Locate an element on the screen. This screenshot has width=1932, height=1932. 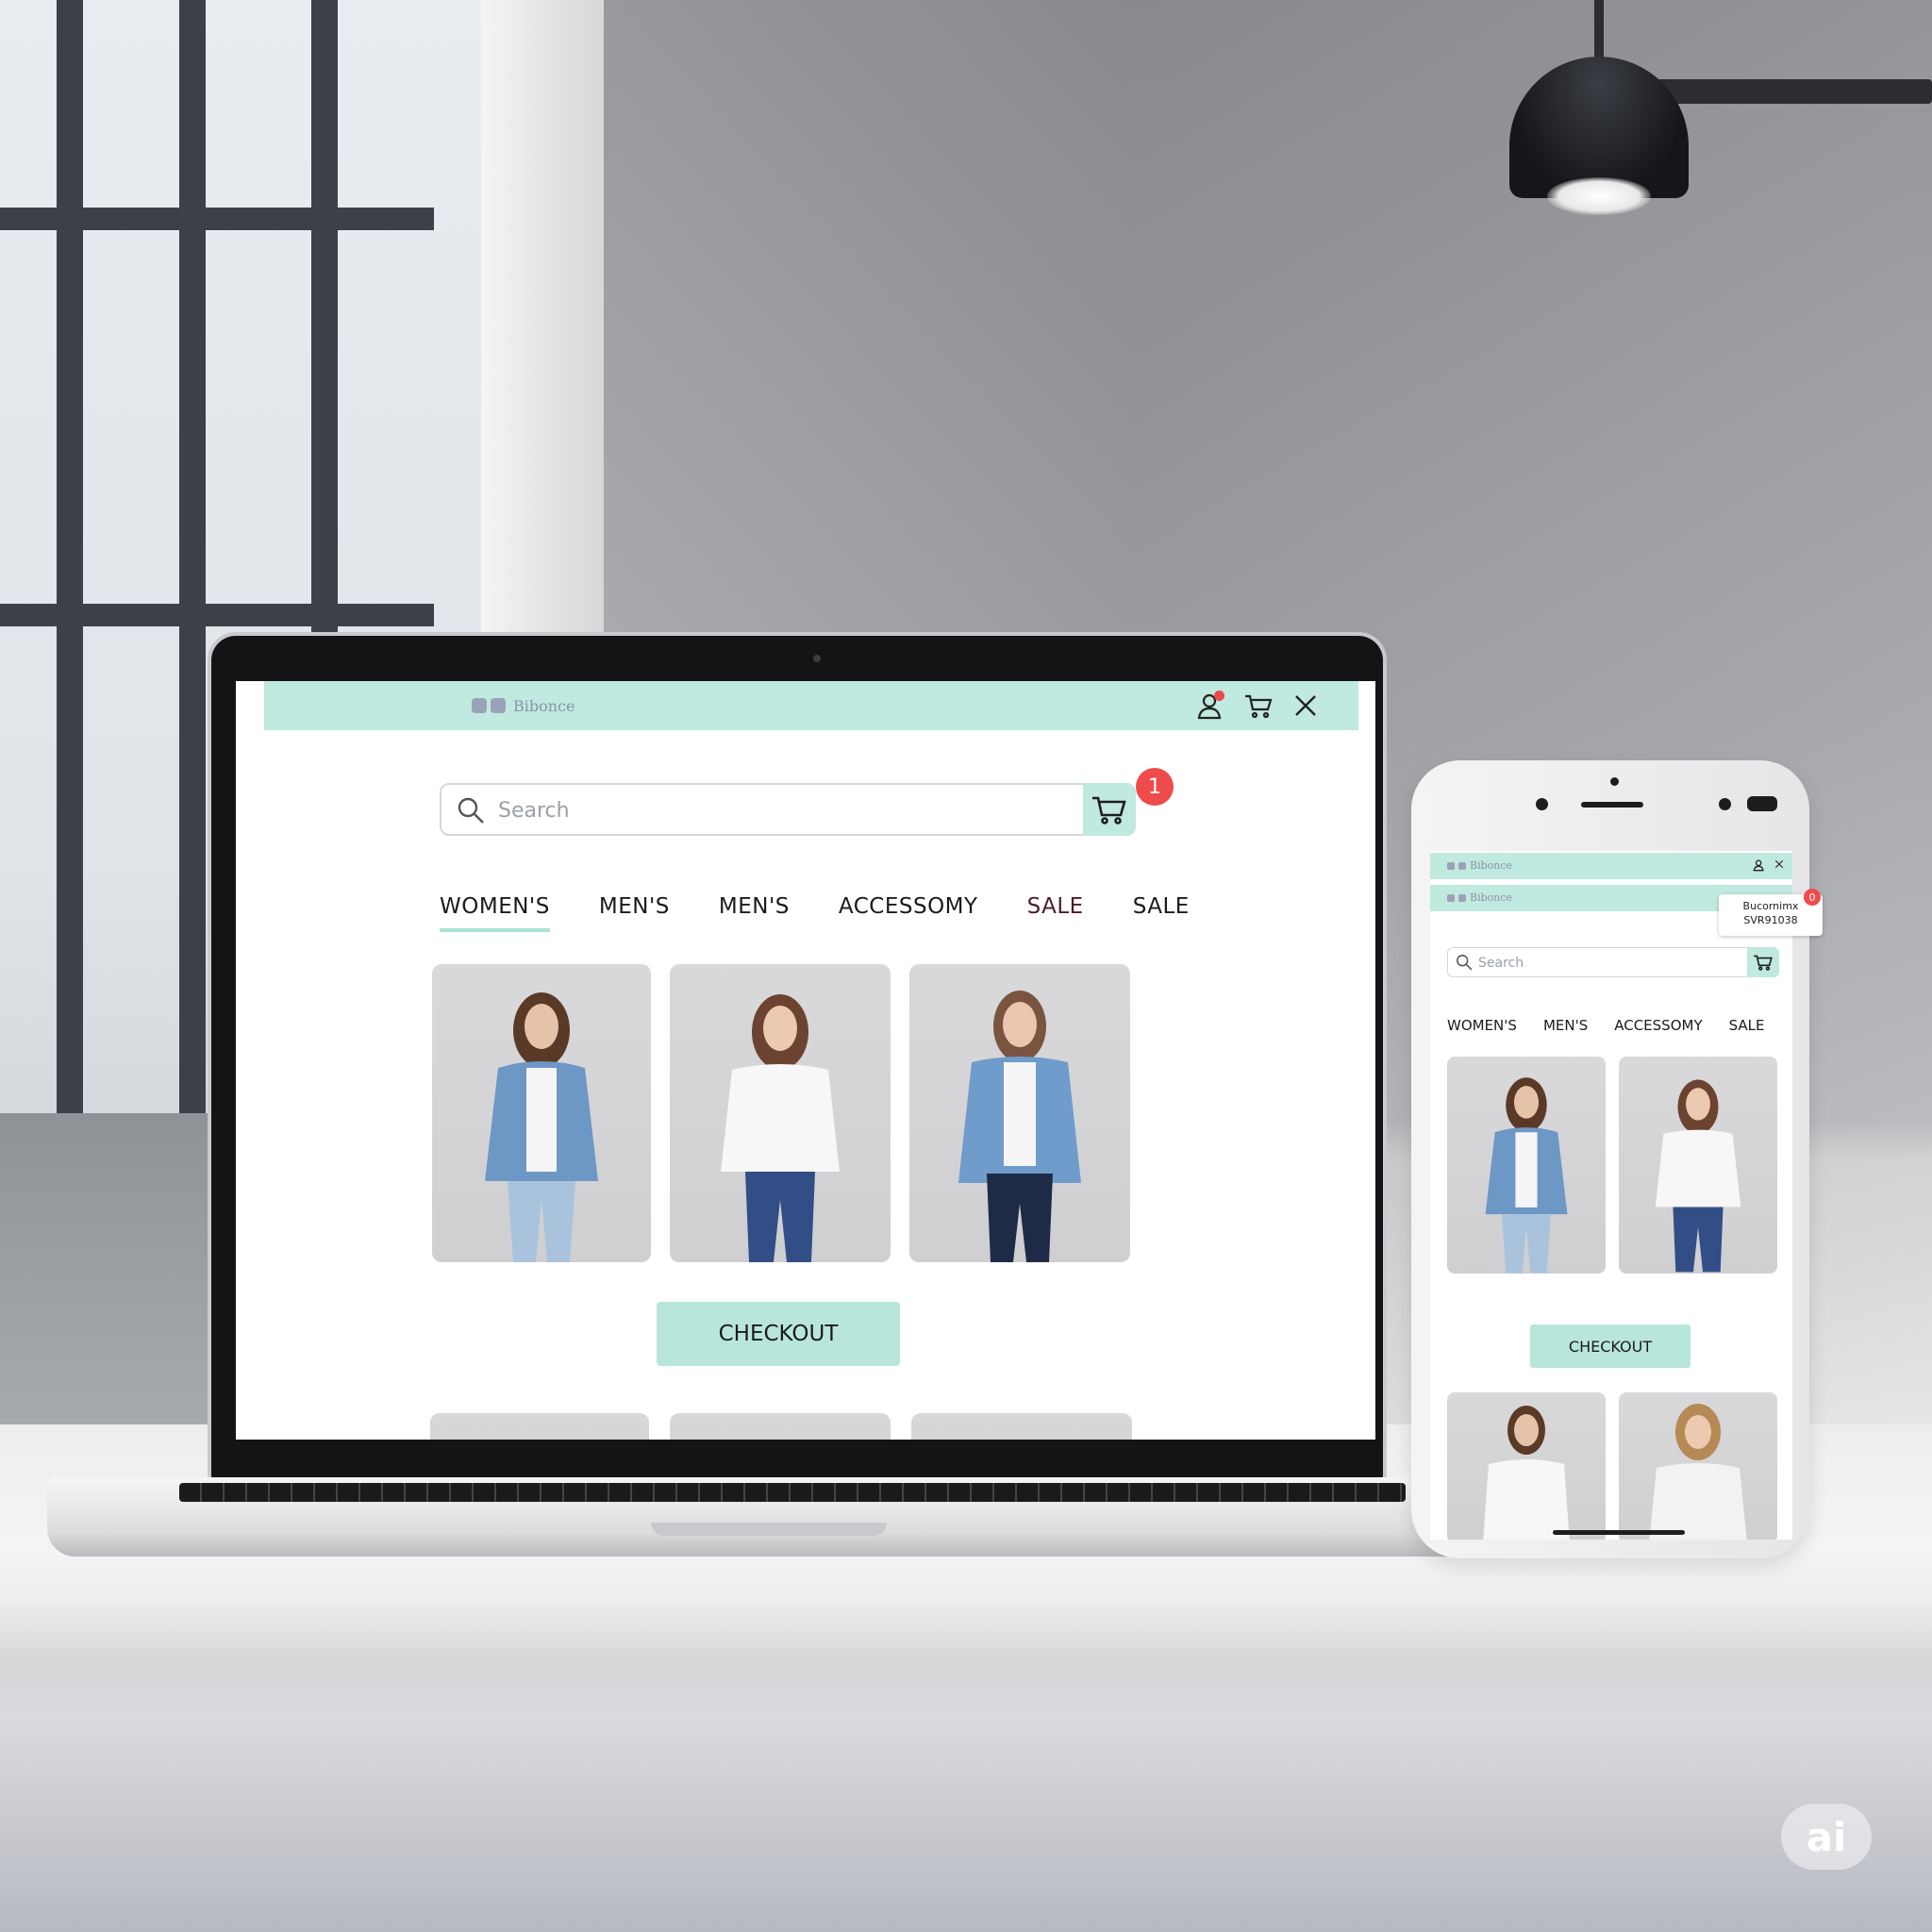
checkout-button: CHECKOUT is located at coordinates (779, 1334).